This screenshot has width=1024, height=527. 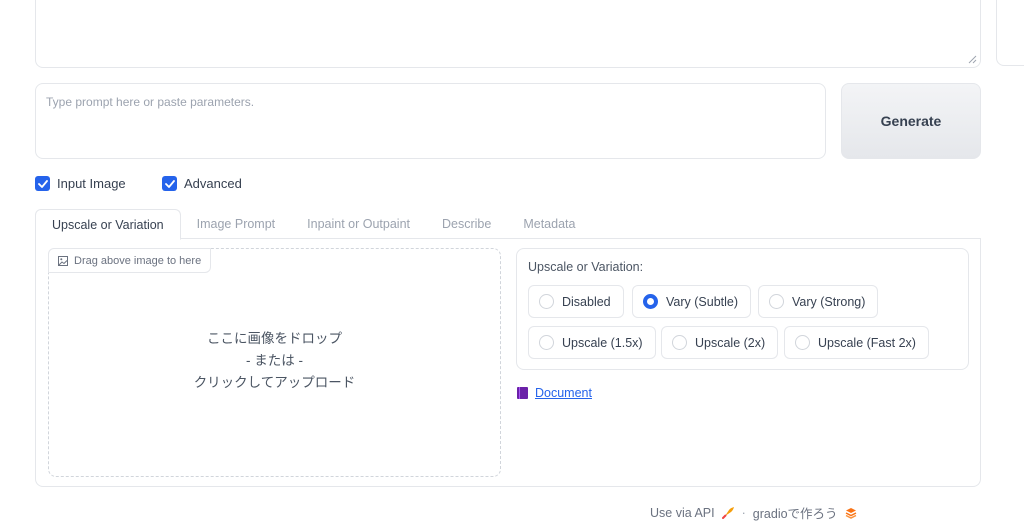 What do you see at coordinates (682, 513) in the screenshot?
I see `use-via-api-link: Use via API` at bounding box center [682, 513].